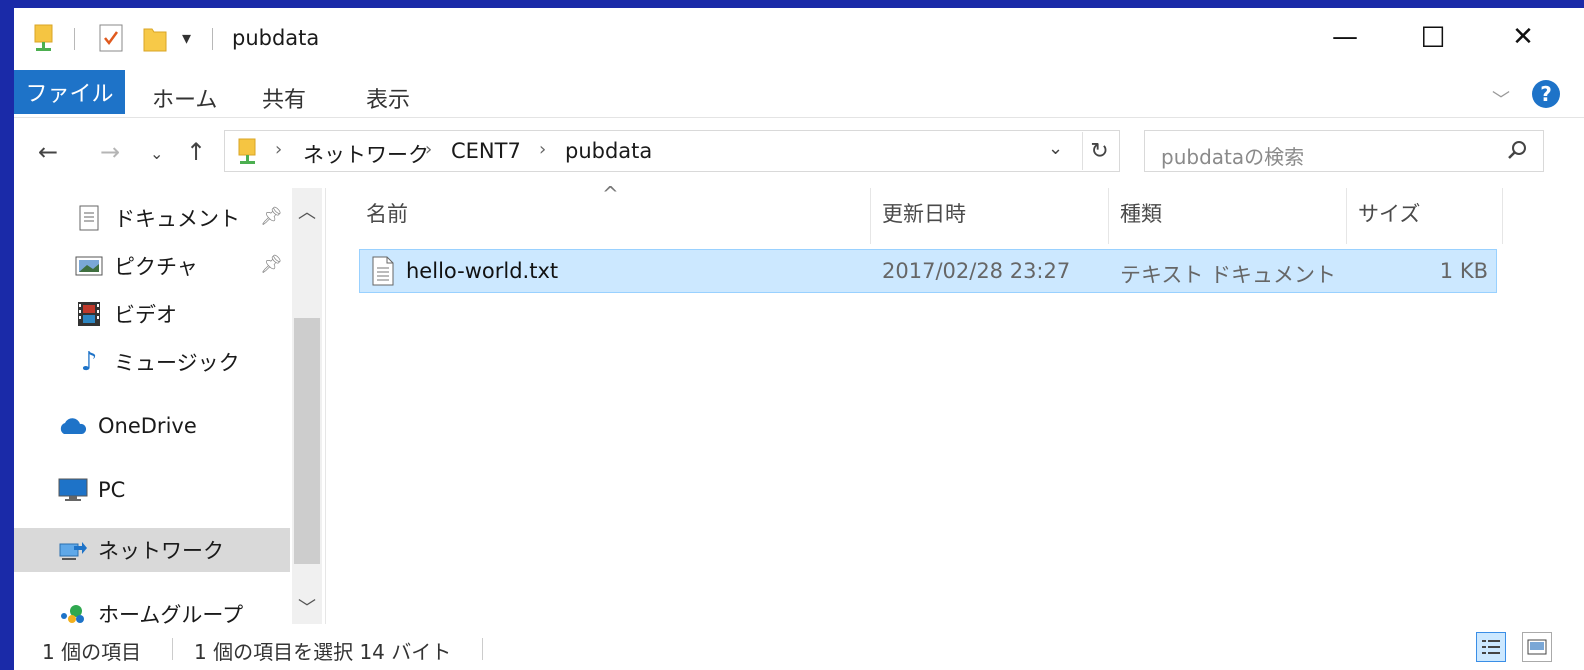 Image resolution: width=1584 pixels, height=670 pixels. What do you see at coordinates (307, 441) in the screenshot?
I see `sidebar-scrollbar-thumb` at bounding box center [307, 441].